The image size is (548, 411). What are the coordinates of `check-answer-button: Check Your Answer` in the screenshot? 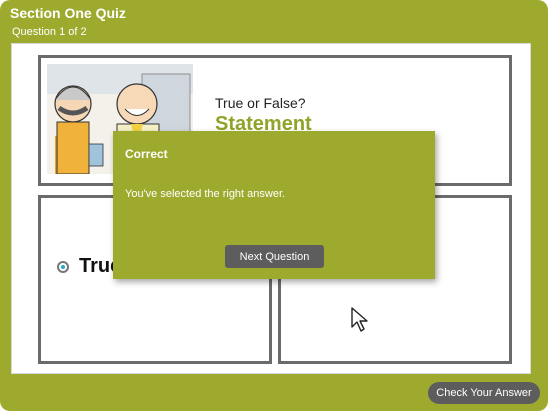 It's located at (484, 393).